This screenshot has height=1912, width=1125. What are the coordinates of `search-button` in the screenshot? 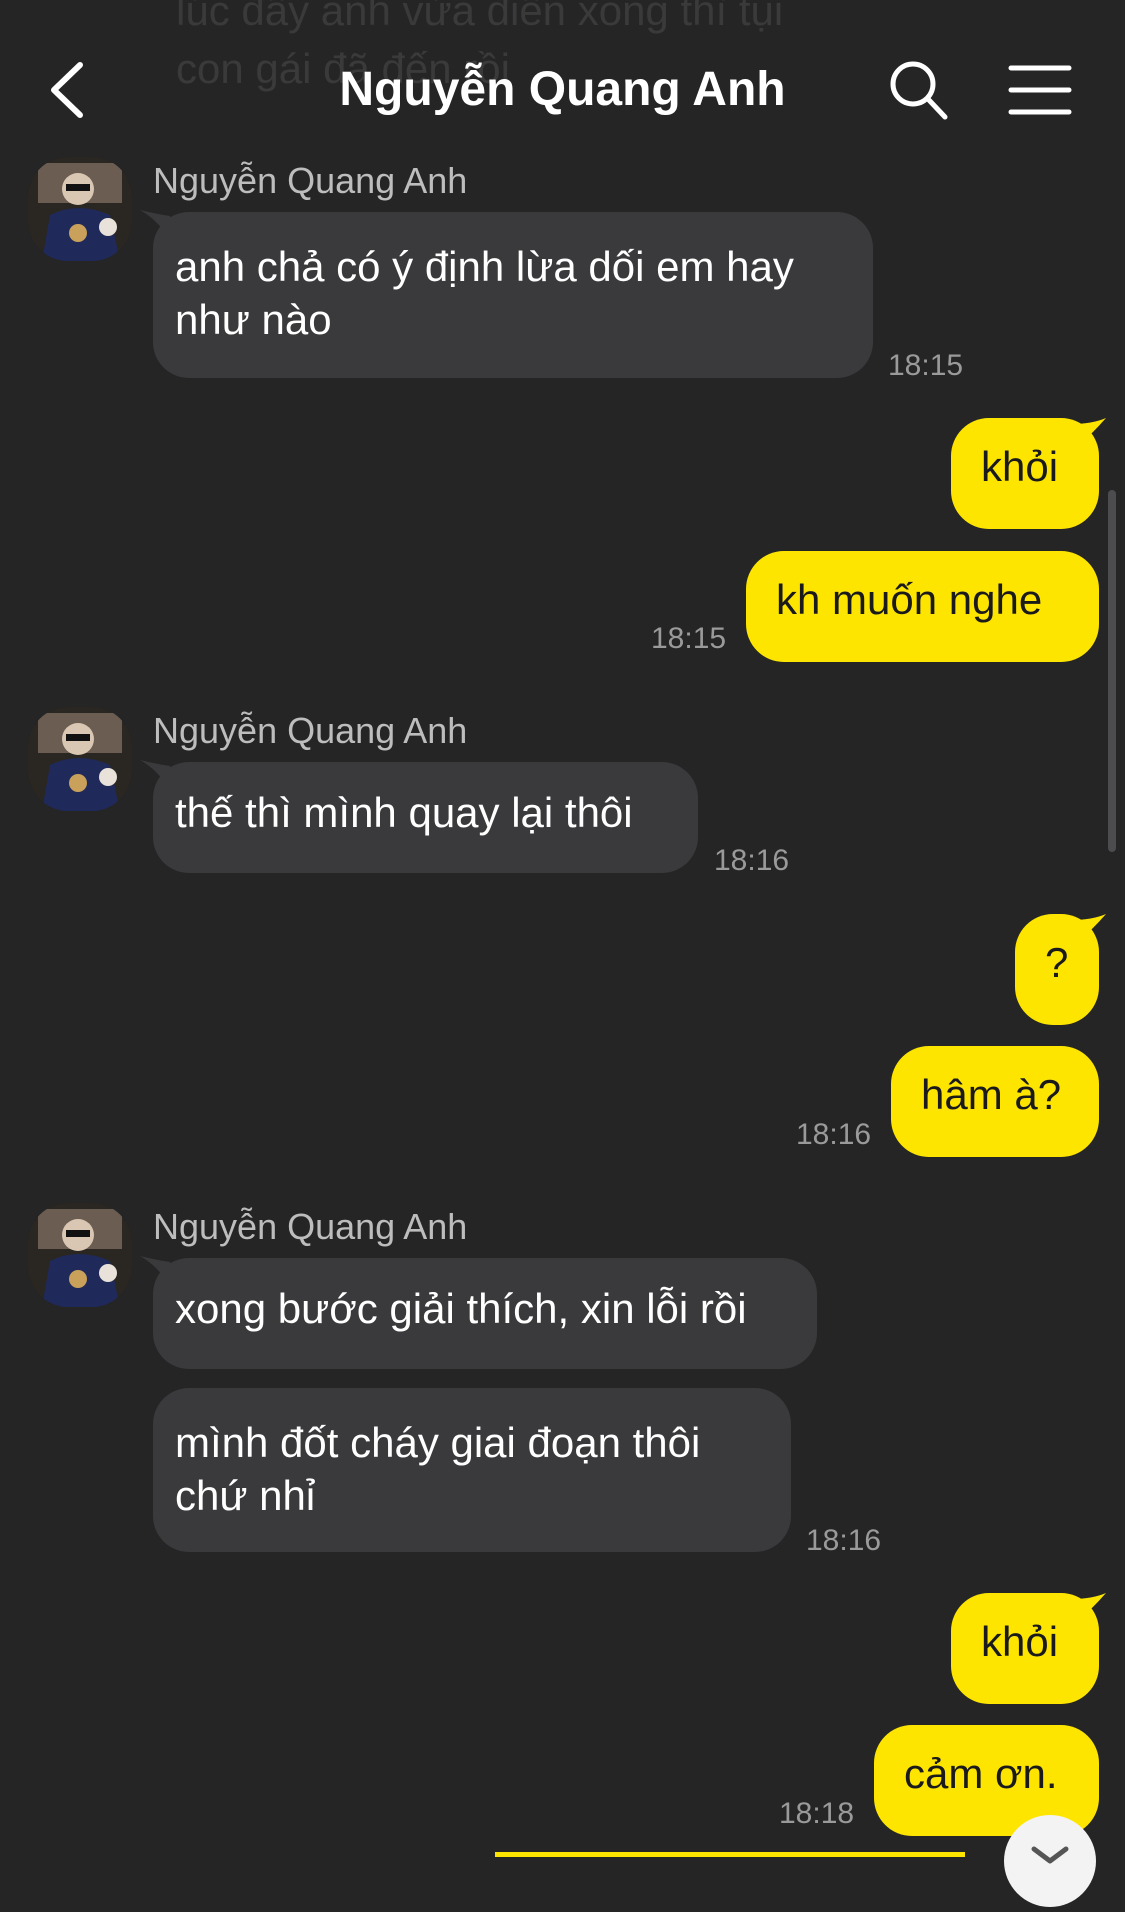 It's located at (920, 90).